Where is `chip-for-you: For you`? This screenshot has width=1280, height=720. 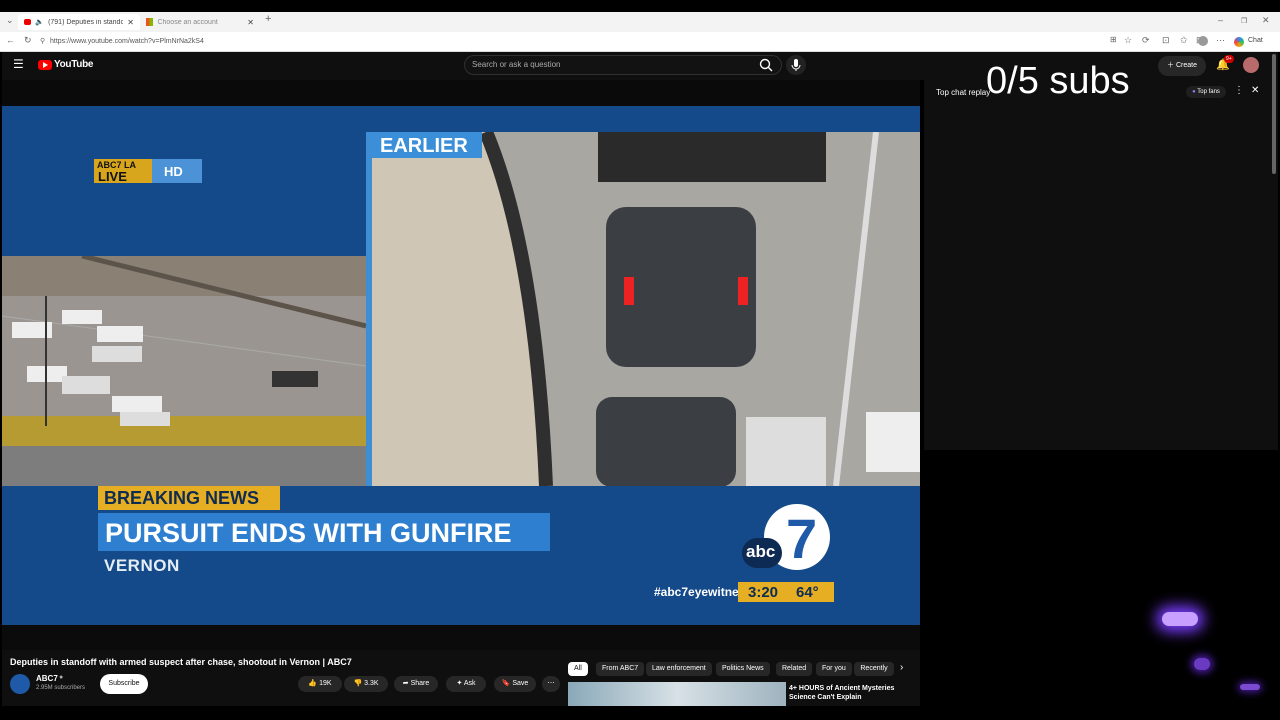
chip-for-you: For you is located at coordinates (834, 669).